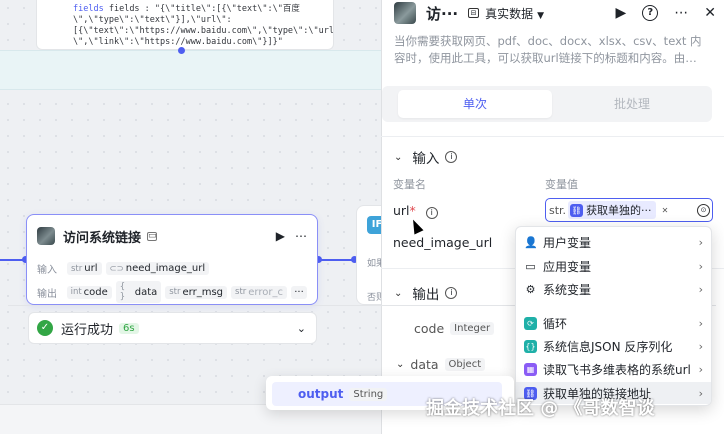 The height and width of the screenshot is (434, 724). What do you see at coordinates (196, 292) in the screenshot?
I see `output-param-tag: str err_msg` at bounding box center [196, 292].